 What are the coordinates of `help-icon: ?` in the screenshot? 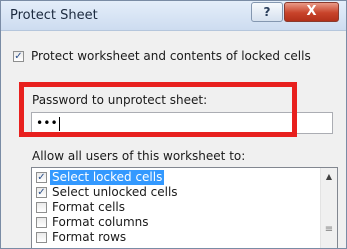 It's located at (267, 12).